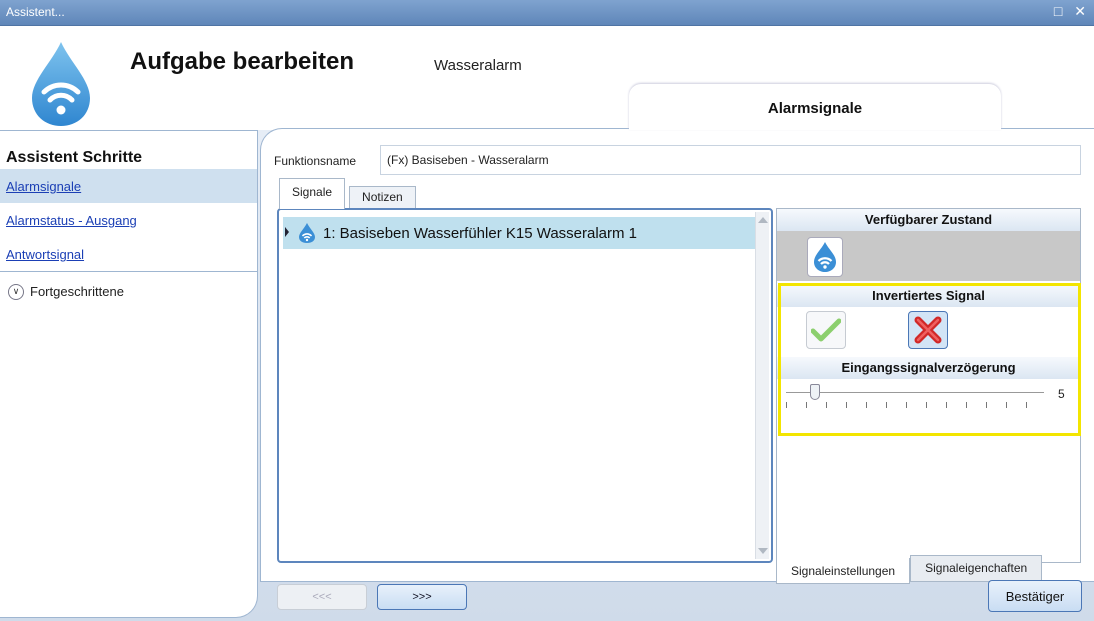 This screenshot has width=1094, height=621. Describe the element at coordinates (928, 296) in the screenshot. I see `inverted-signal-header: Invertiertes Signal` at that location.